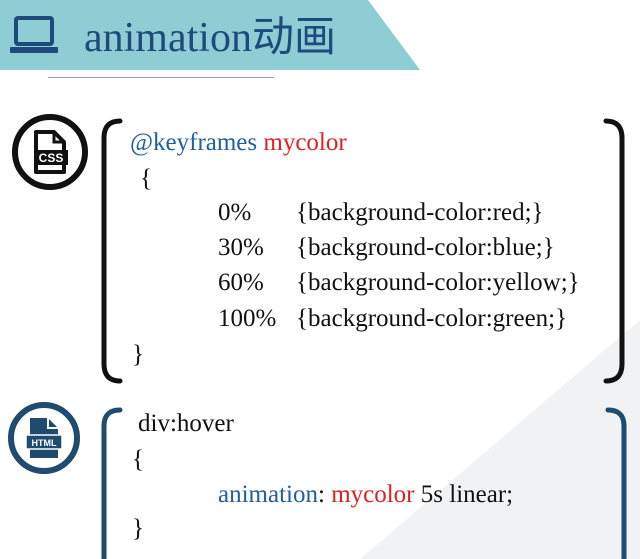 This screenshot has height=559, width=640. I want to click on keyframe-rule-100: {background-color:green;}, so click(432, 318).